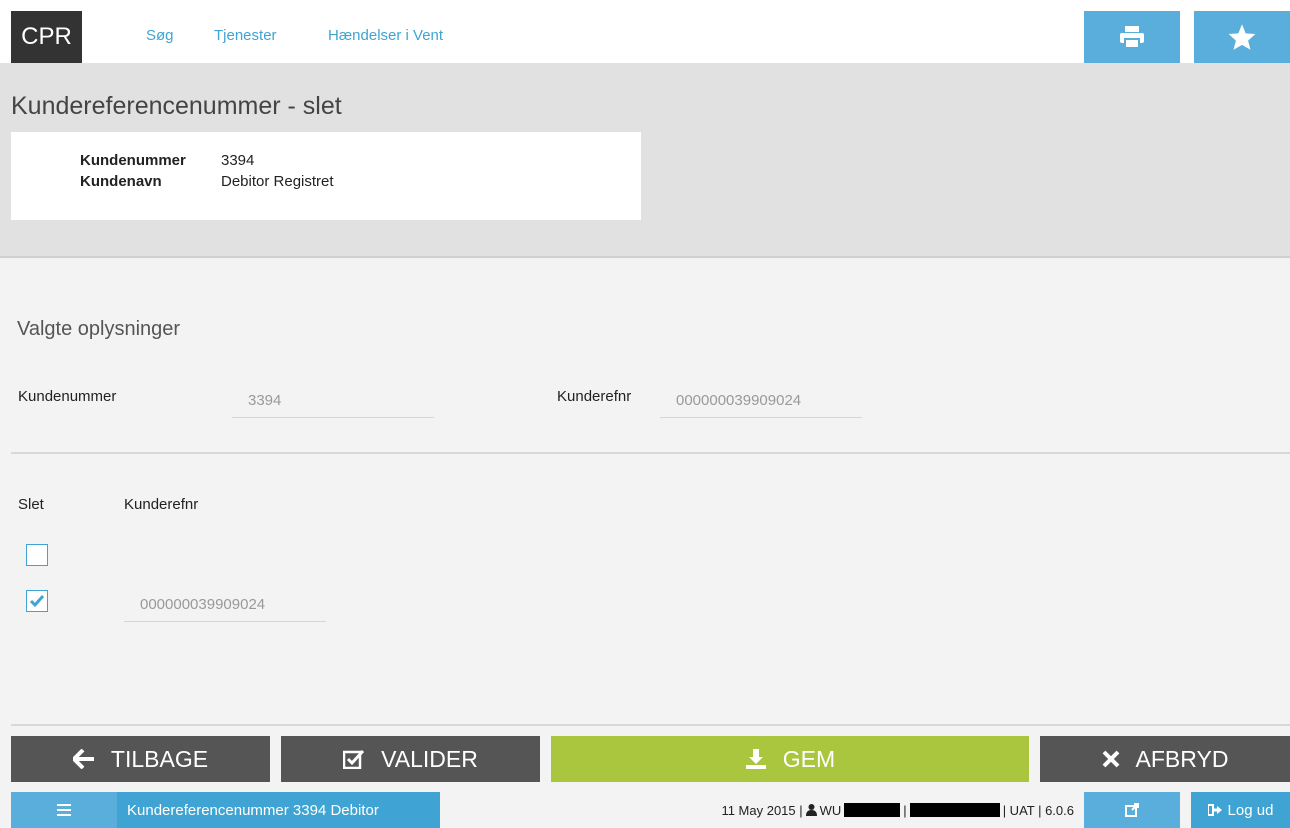 The width and height of the screenshot is (1290, 828). What do you see at coordinates (811, 810) in the screenshot?
I see `user-icon` at bounding box center [811, 810].